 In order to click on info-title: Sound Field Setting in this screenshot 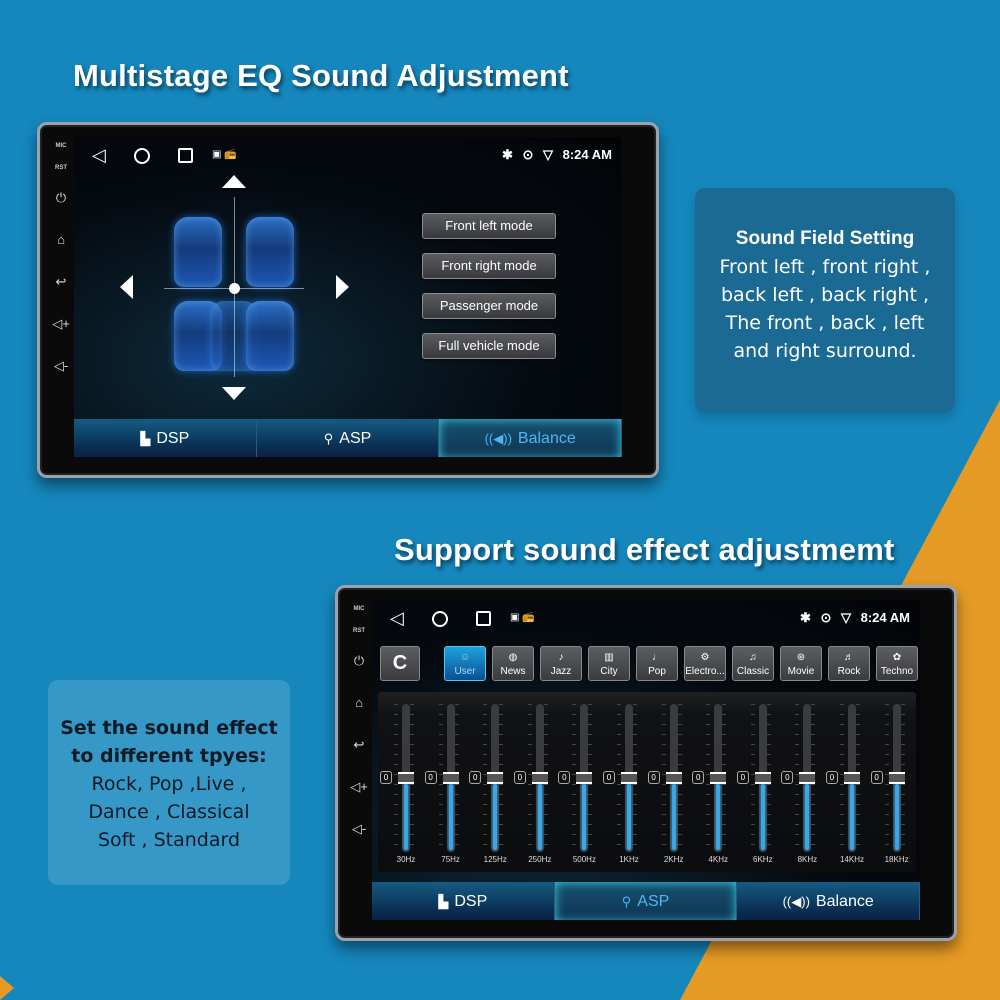, I will do `click(825, 238)`.